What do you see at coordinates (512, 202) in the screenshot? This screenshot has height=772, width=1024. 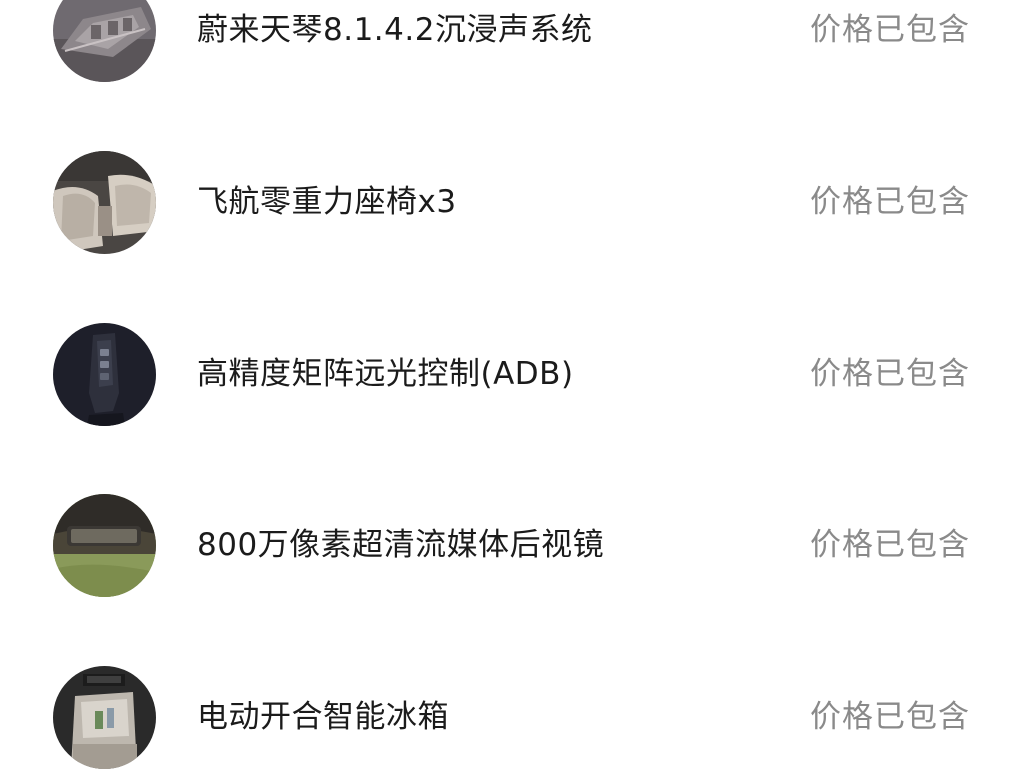 I see `feature-row-zero-gravity-seats: 飞航零重力座椅x3 价格已包含` at bounding box center [512, 202].